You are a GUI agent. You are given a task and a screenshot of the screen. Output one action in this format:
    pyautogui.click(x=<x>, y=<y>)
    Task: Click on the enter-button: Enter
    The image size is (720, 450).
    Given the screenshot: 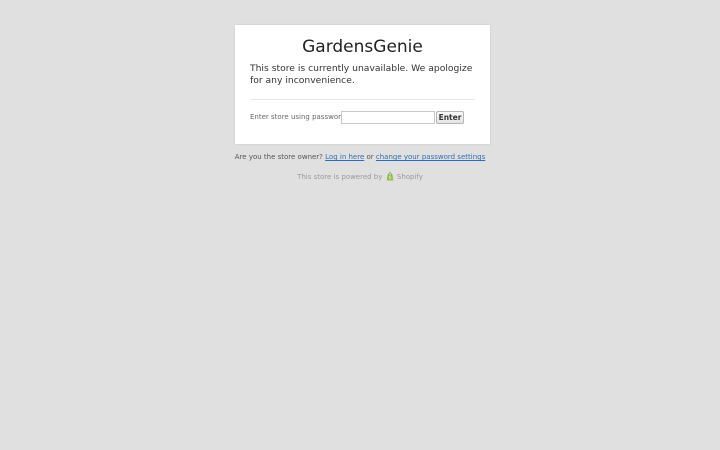 What is the action you would take?
    pyautogui.click(x=450, y=117)
    